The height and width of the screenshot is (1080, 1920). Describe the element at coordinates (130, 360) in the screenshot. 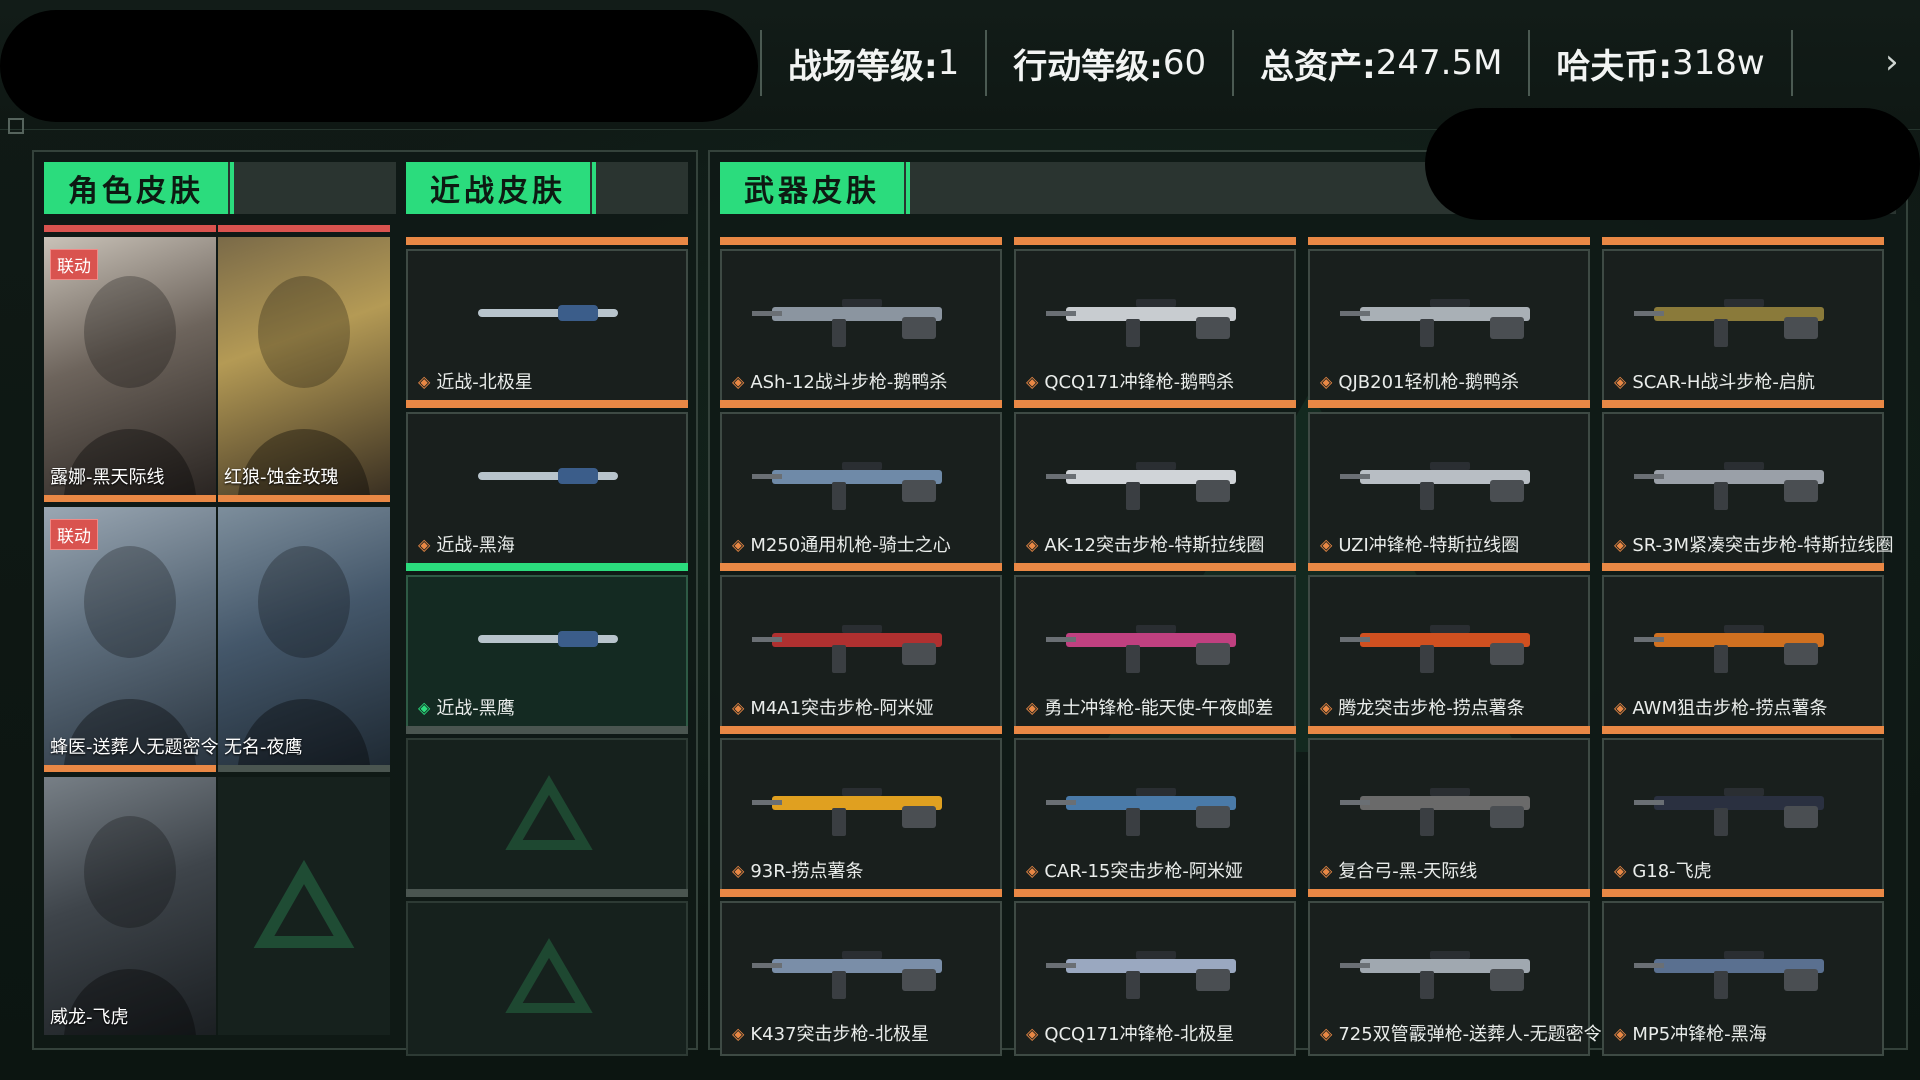

I see `character-skin-card: 联动 露娜-黑天际线` at that location.